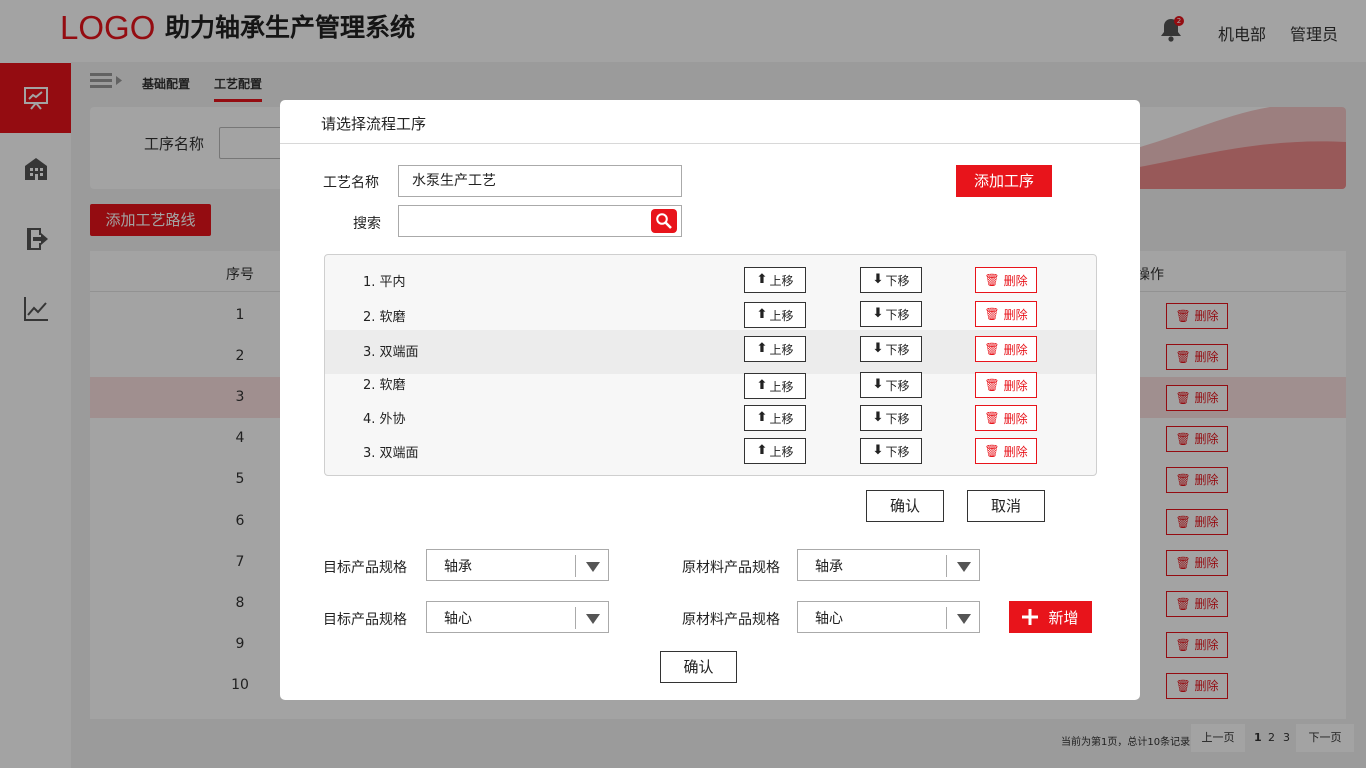 Image resolution: width=1366 pixels, height=768 pixels. Describe the element at coordinates (888, 565) in the screenshot. I see `raw-spec-select: 轴承` at that location.